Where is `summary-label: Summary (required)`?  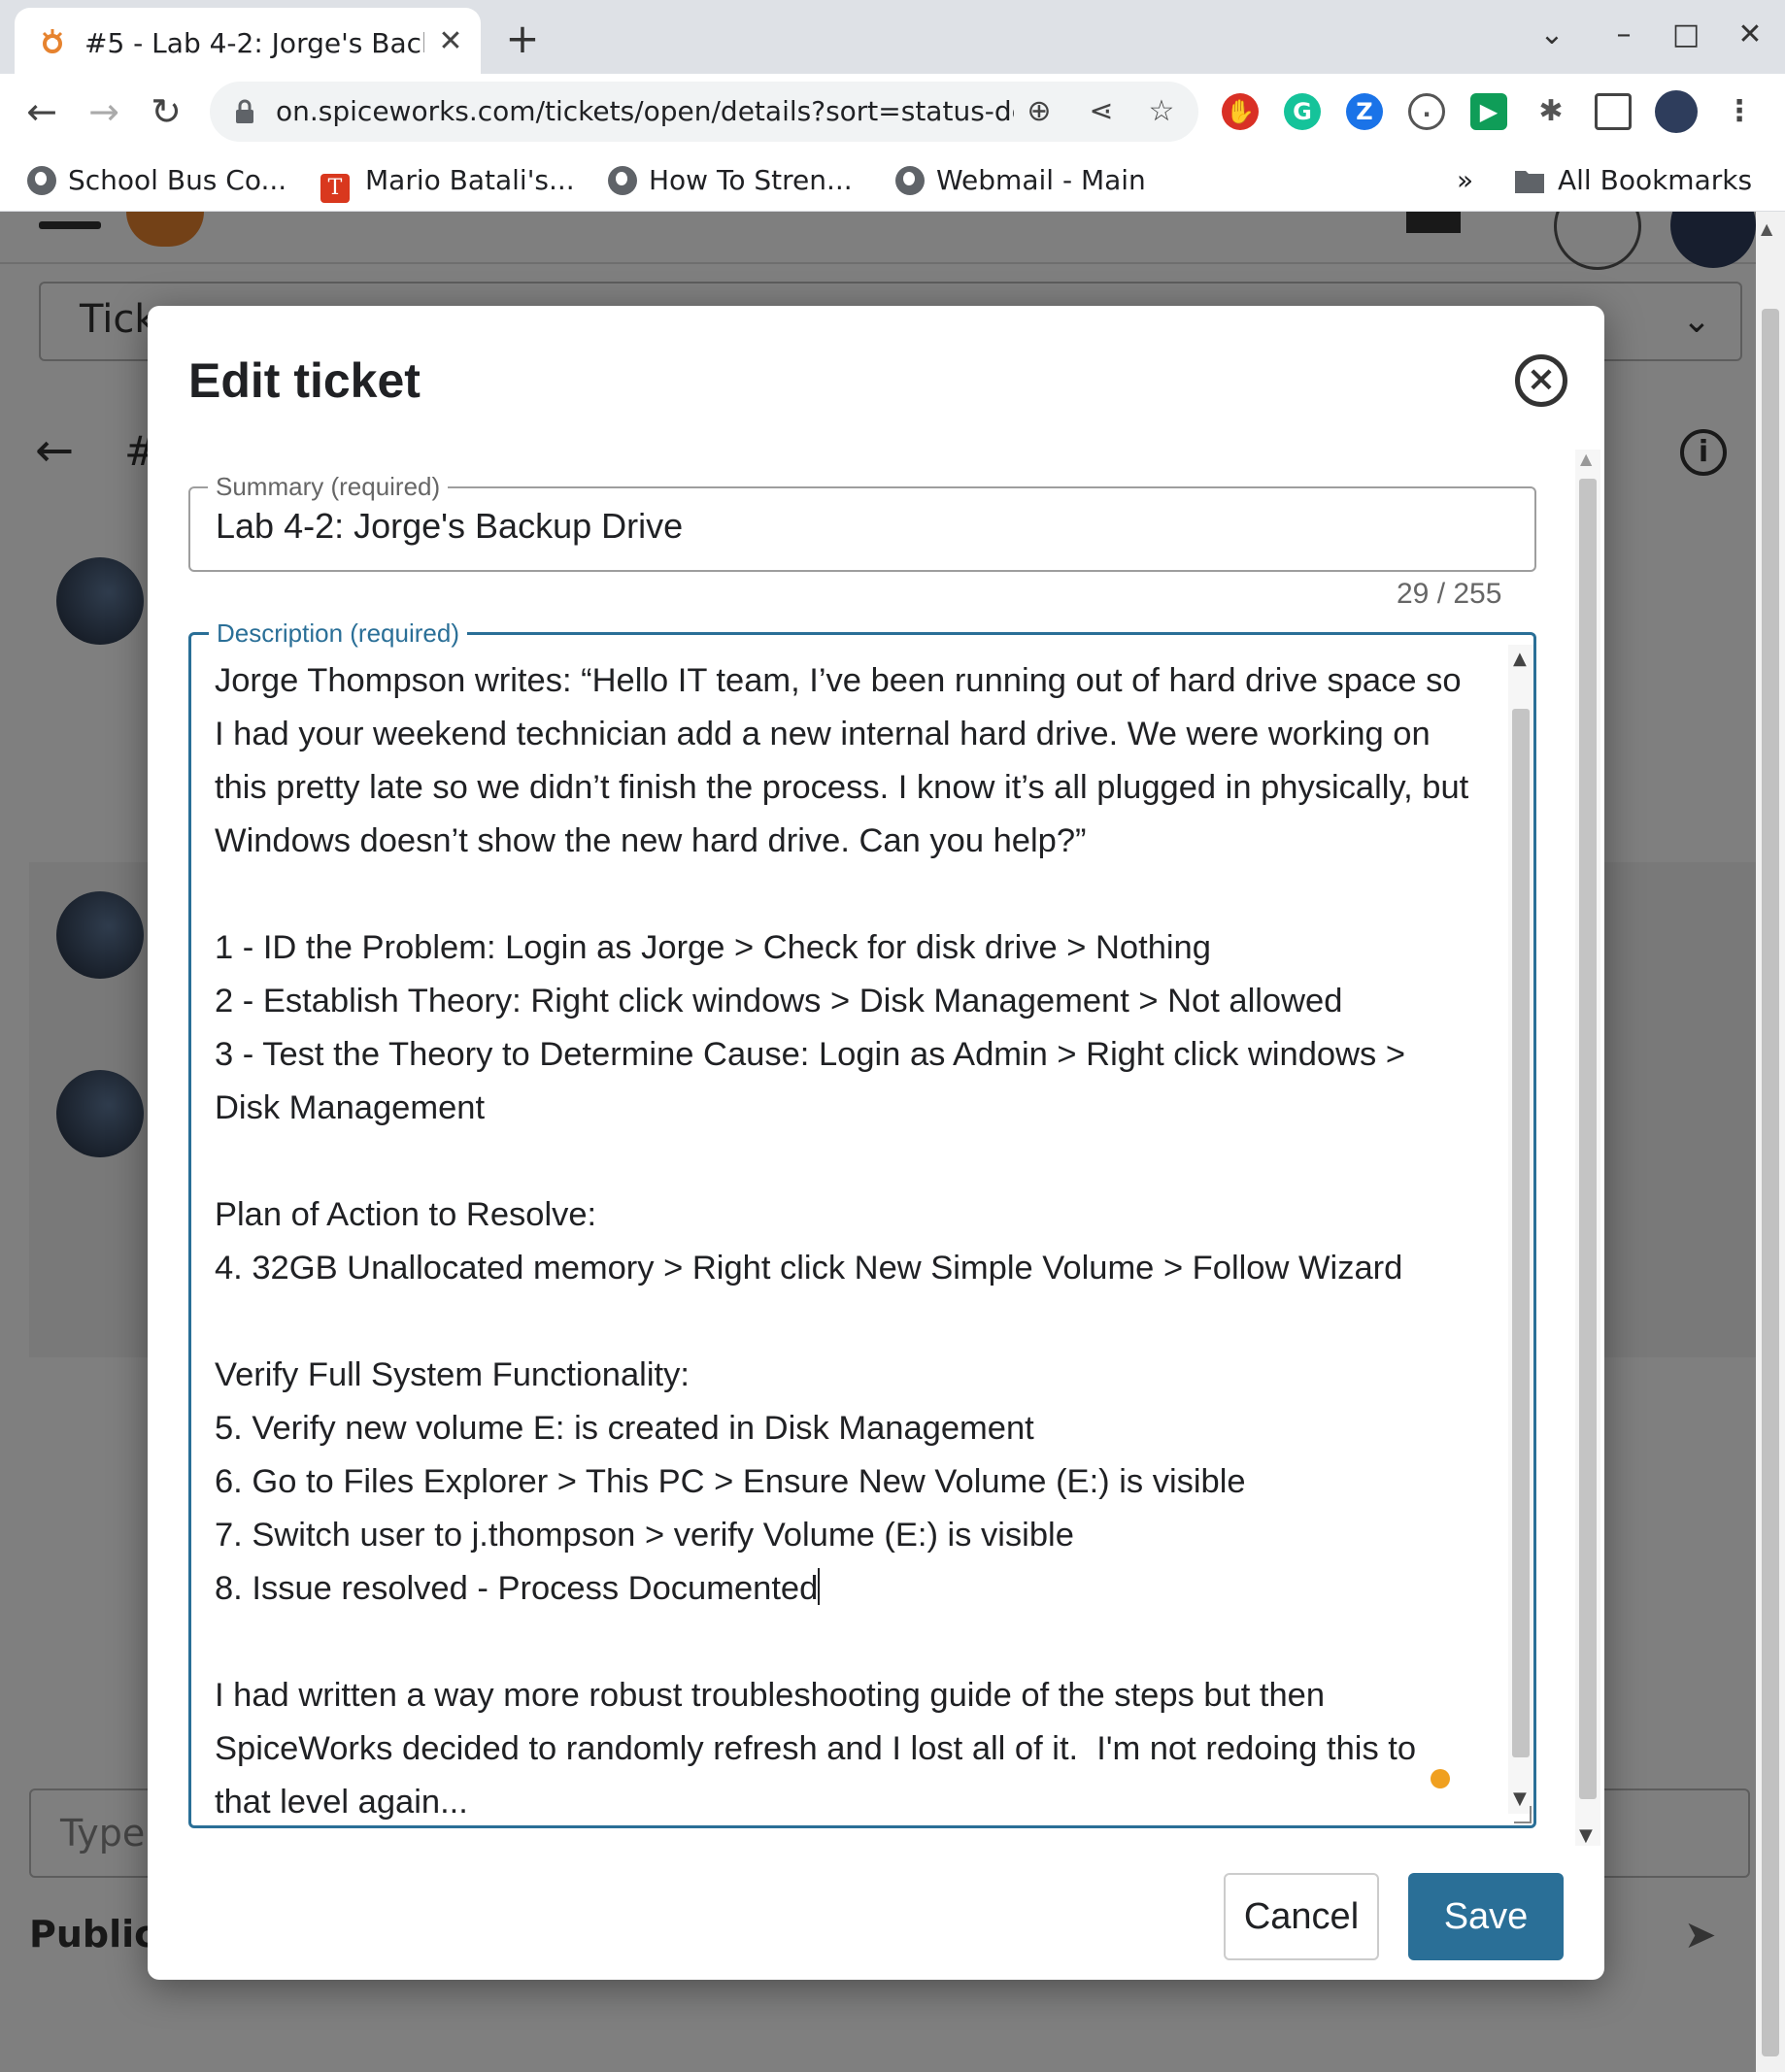
summary-label: Summary (required) is located at coordinates (328, 486).